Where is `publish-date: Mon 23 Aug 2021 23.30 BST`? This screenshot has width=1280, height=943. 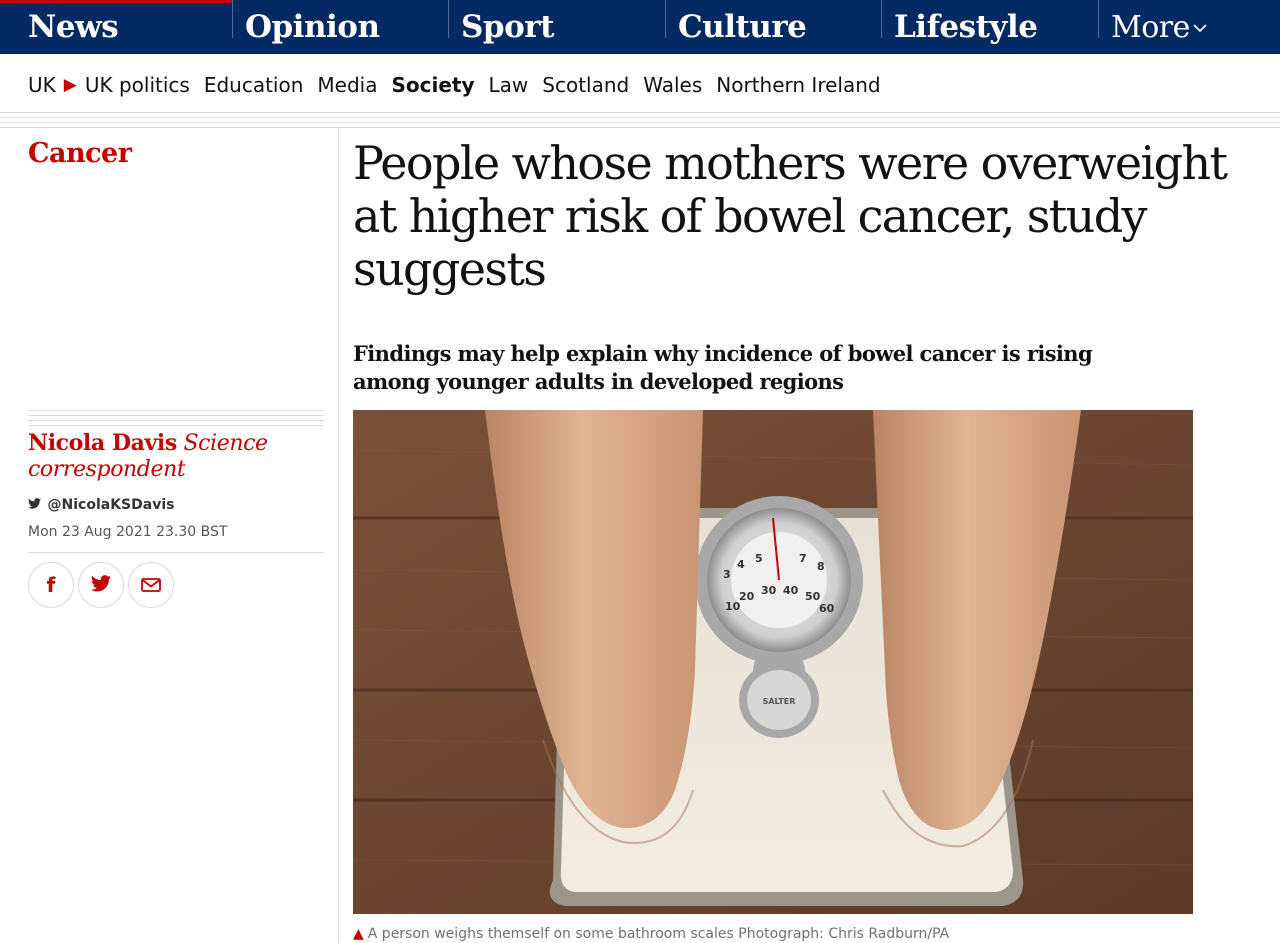 publish-date: Mon 23 Aug 2021 23.30 BST is located at coordinates (128, 532).